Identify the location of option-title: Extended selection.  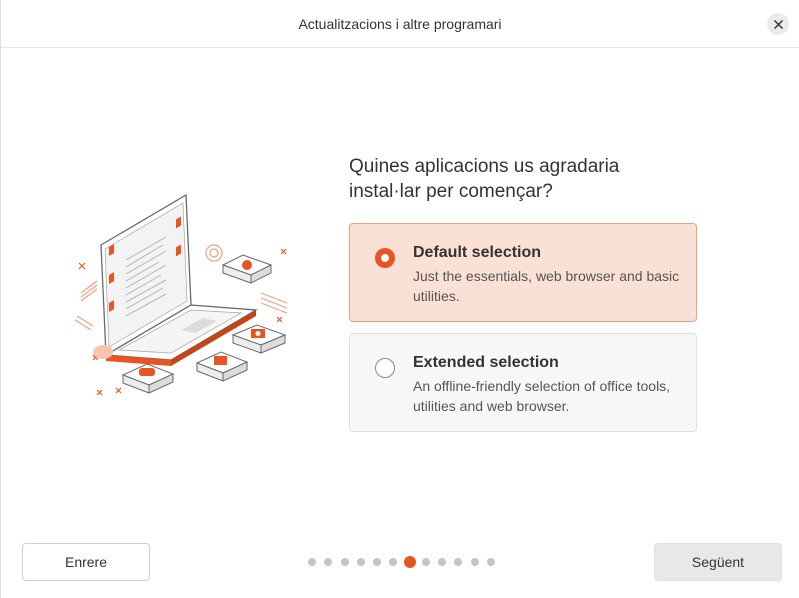
(486, 362).